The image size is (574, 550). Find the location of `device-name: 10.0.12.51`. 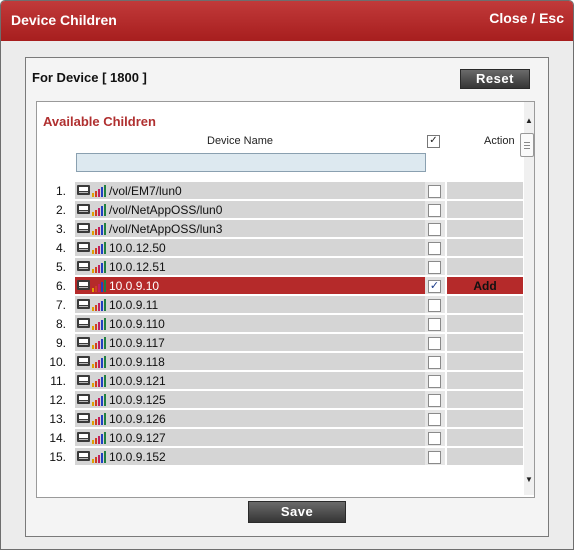

device-name: 10.0.12.51 is located at coordinates (137, 267).